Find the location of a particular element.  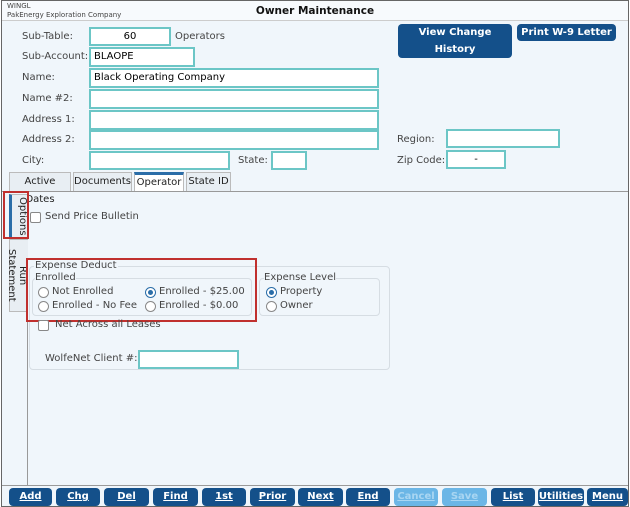

address2-input is located at coordinates (234, 140).